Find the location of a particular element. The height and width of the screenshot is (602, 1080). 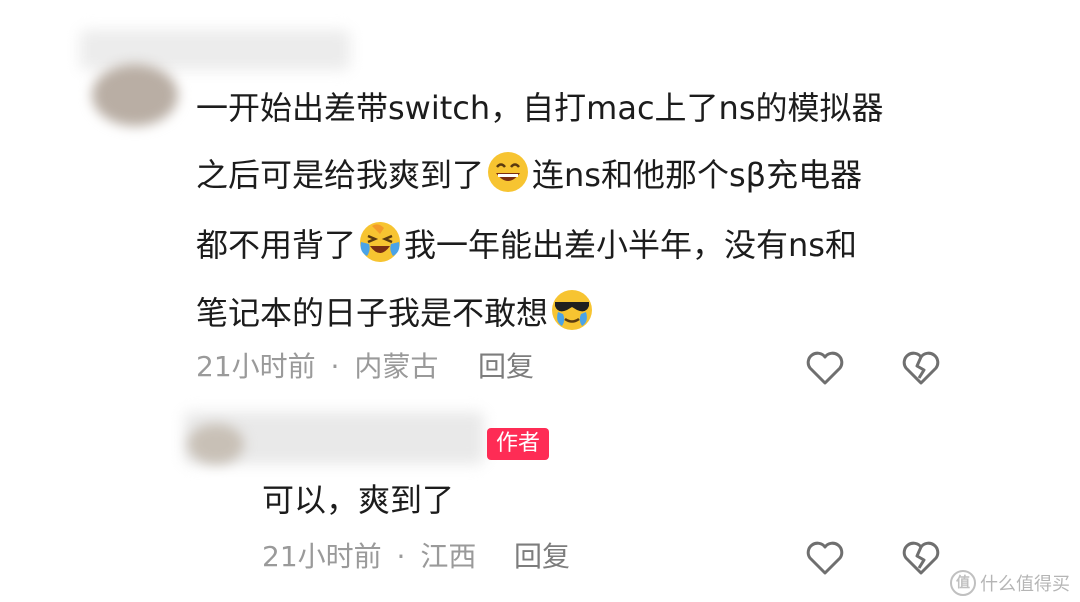

reply-location: 江西 is located at coordinates (448, 556).